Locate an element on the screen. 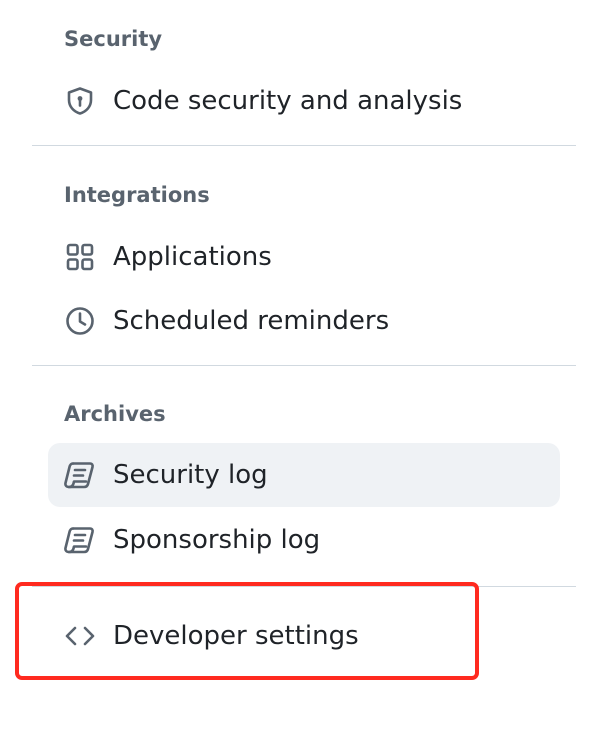  sidebar-item-label: Sponsorship log is located at coordinates (217, 540).